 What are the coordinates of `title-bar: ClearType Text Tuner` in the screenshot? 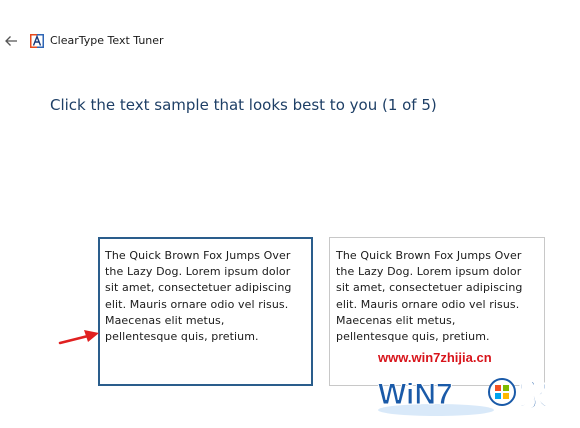 It's located at (290, 41).